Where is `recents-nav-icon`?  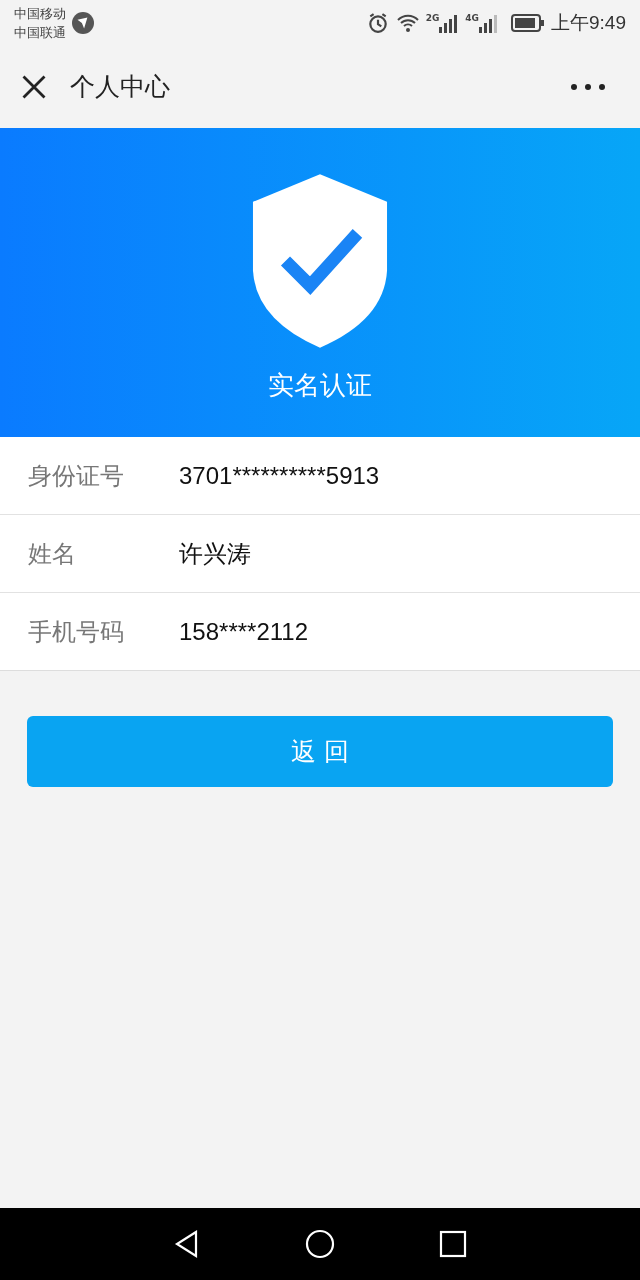 recents-nav-icon is located at coordinates (453, 1244).